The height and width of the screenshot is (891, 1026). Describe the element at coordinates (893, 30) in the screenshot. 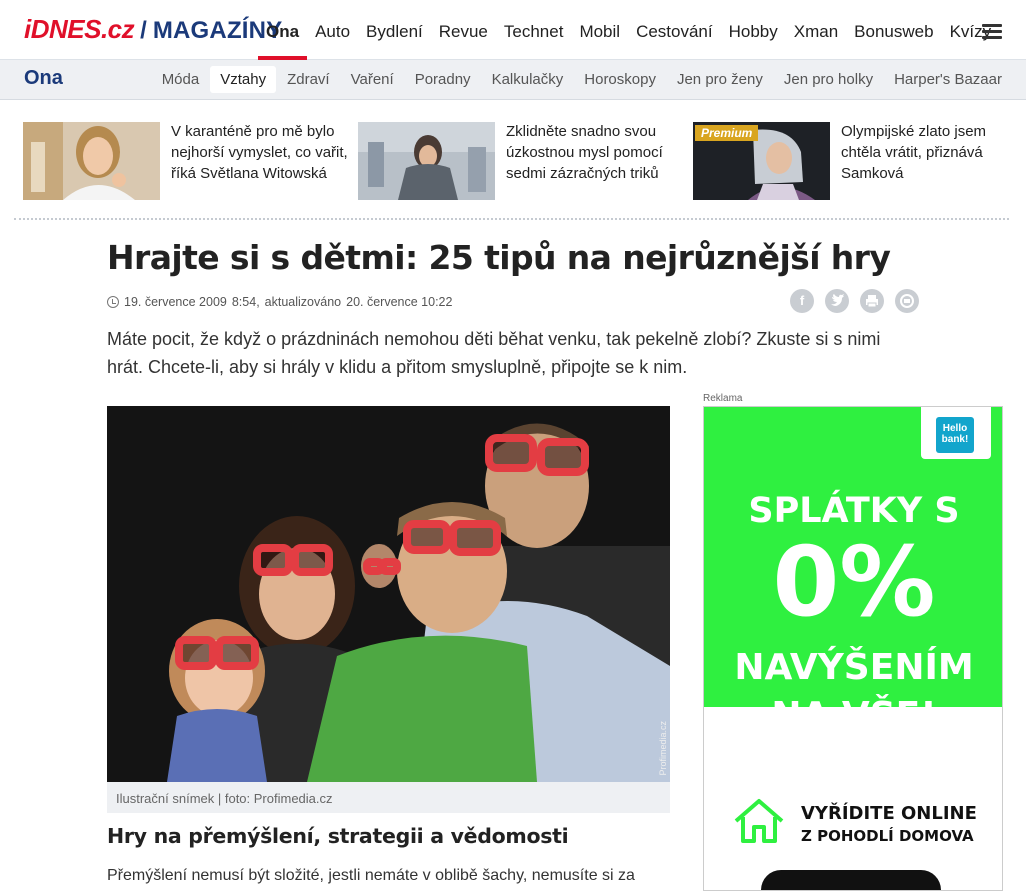

I see `nav-item-bonusweb: Bonusweb` at that location.